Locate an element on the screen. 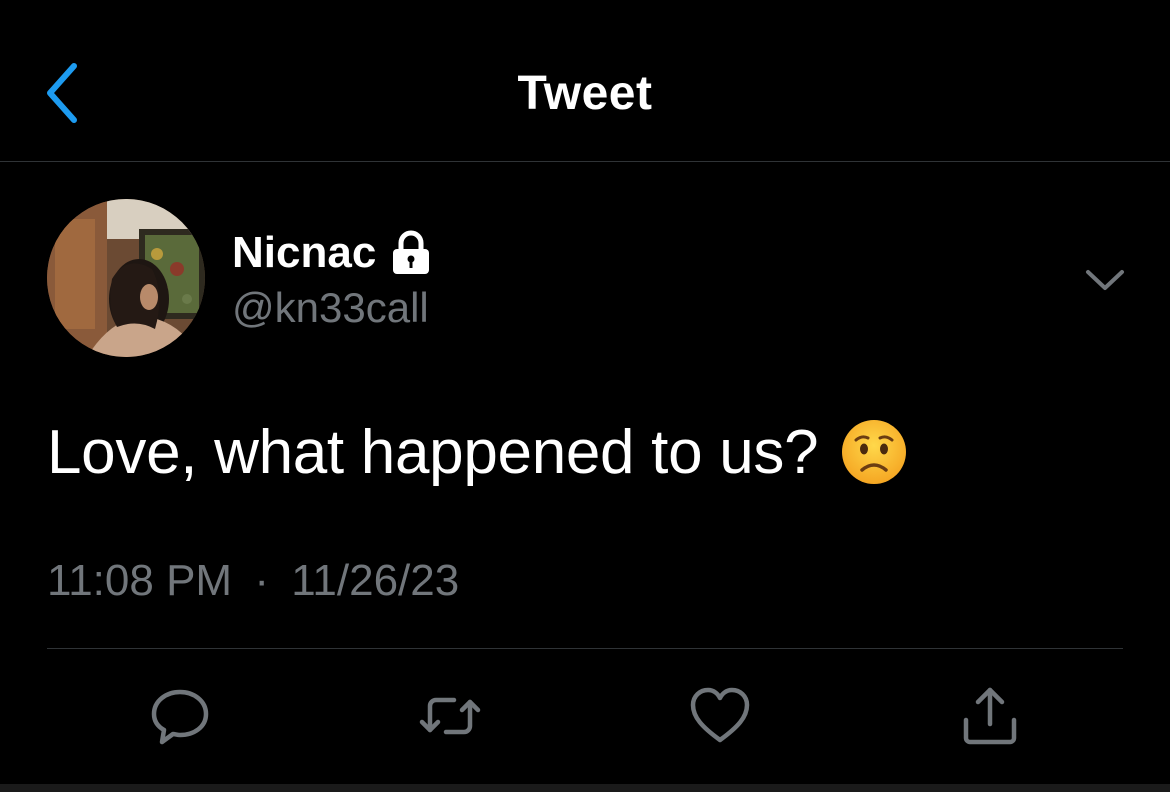  heart-icon is located at coordinates (720, 715).